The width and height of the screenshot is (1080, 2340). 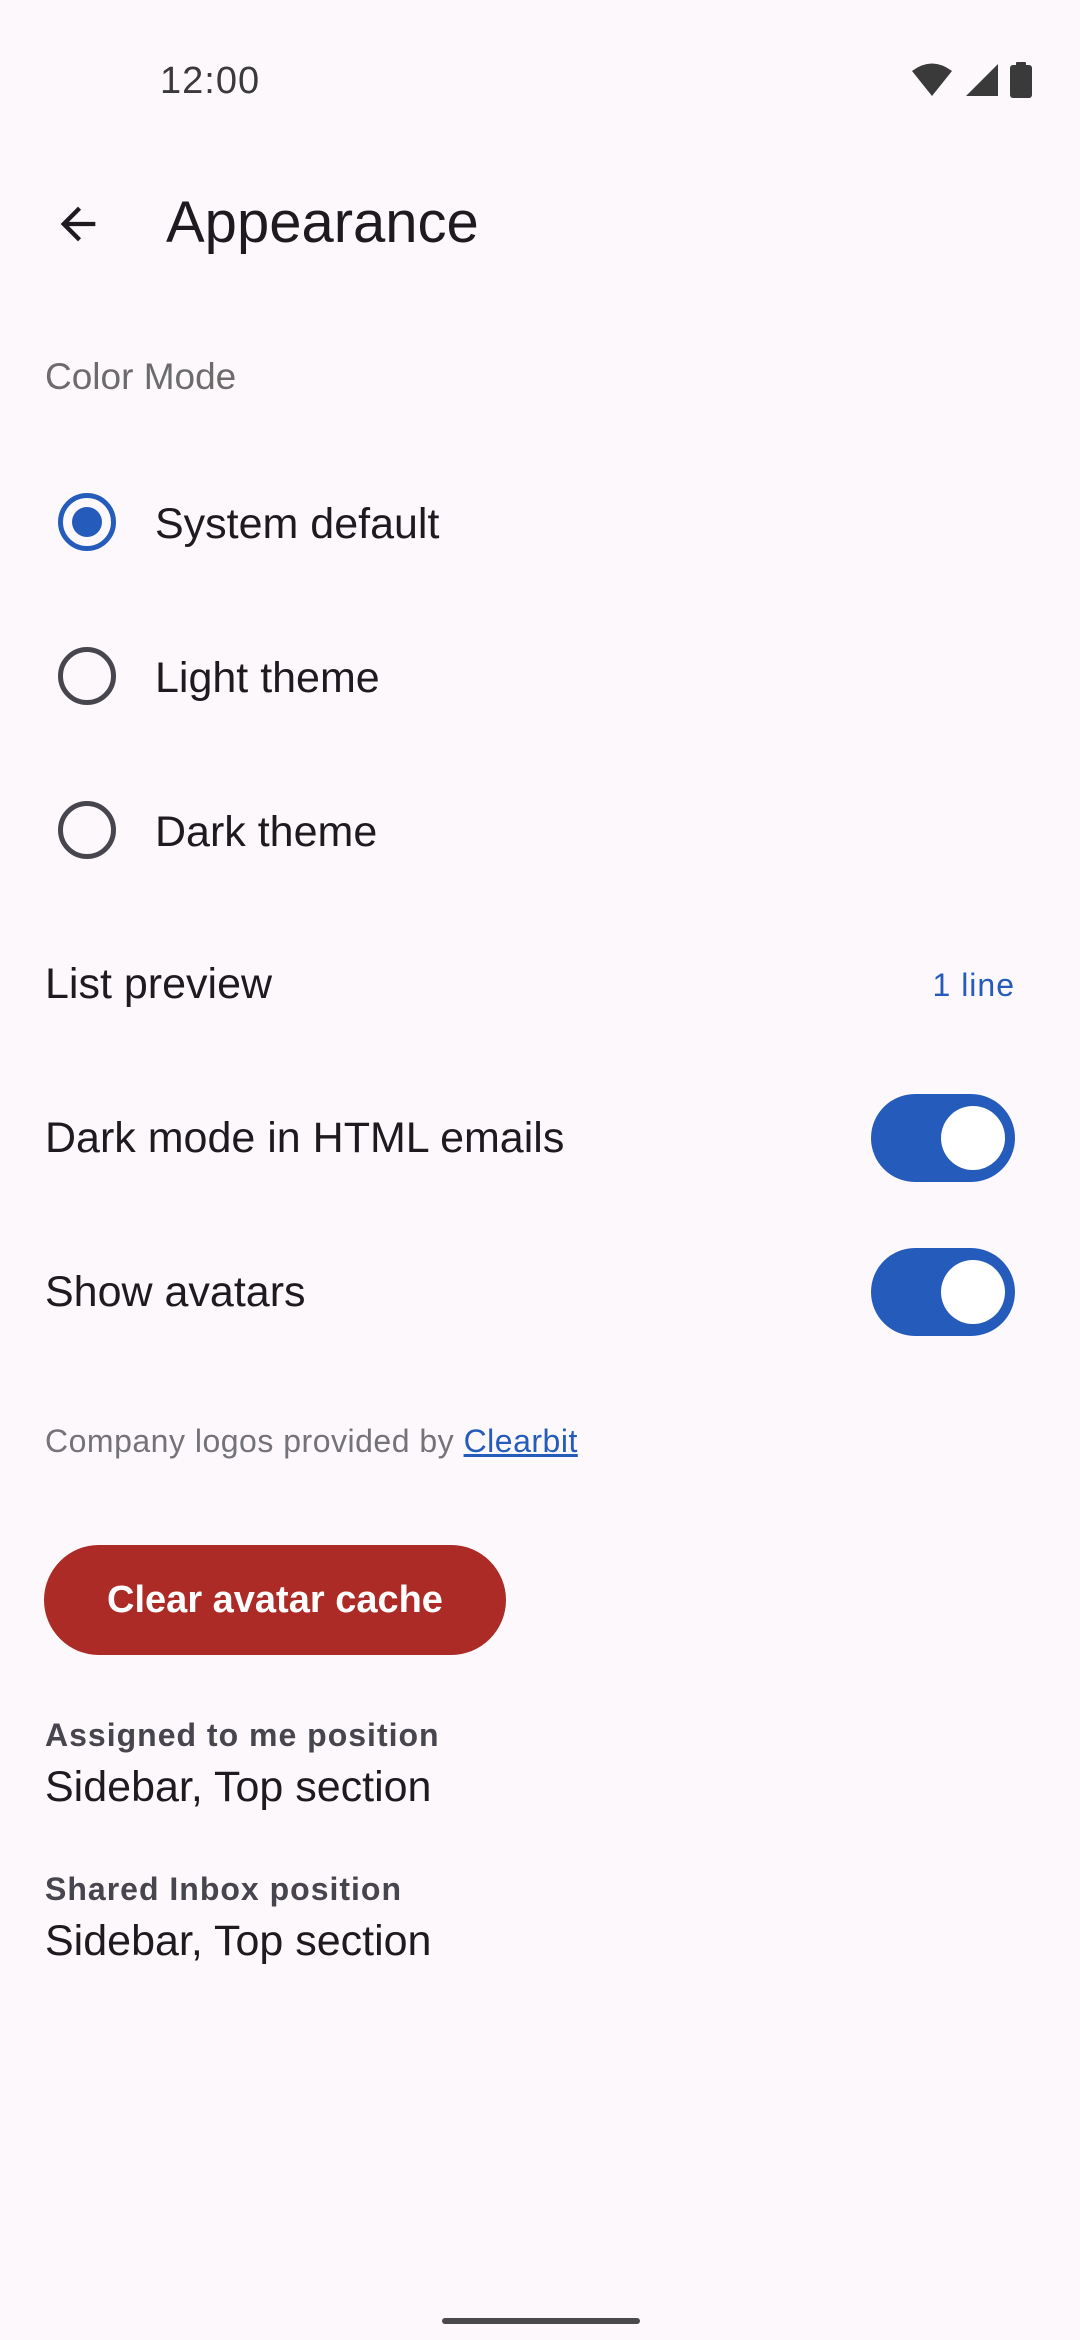 I want to click on radio-option-light-theme: Light theme, so click(x=540, y=676).